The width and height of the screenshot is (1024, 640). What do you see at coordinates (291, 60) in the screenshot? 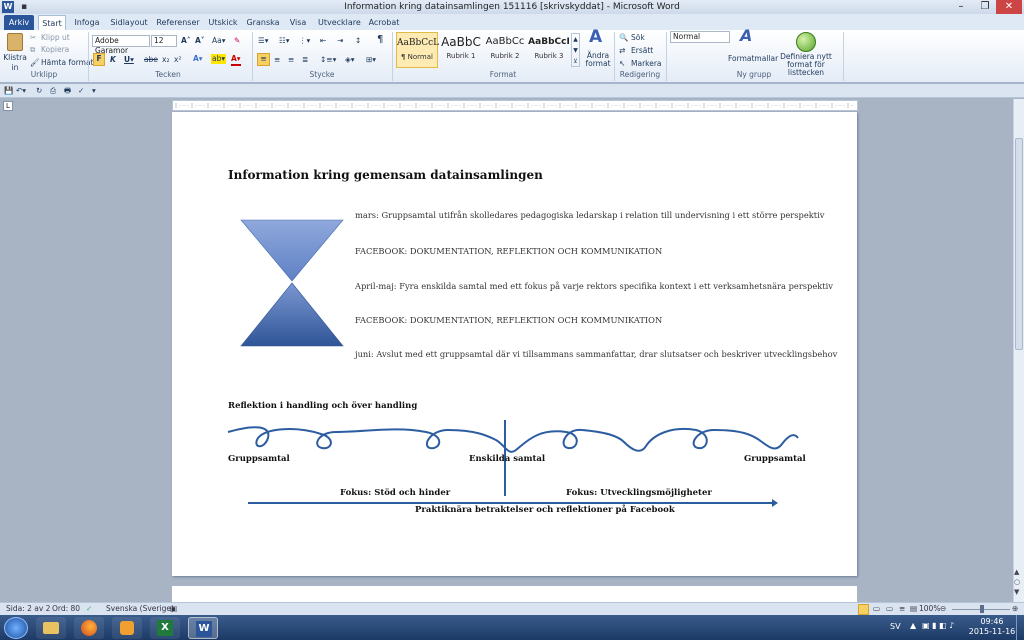
I see `align-right-icon: ≡` at bounding box center [291, 60].